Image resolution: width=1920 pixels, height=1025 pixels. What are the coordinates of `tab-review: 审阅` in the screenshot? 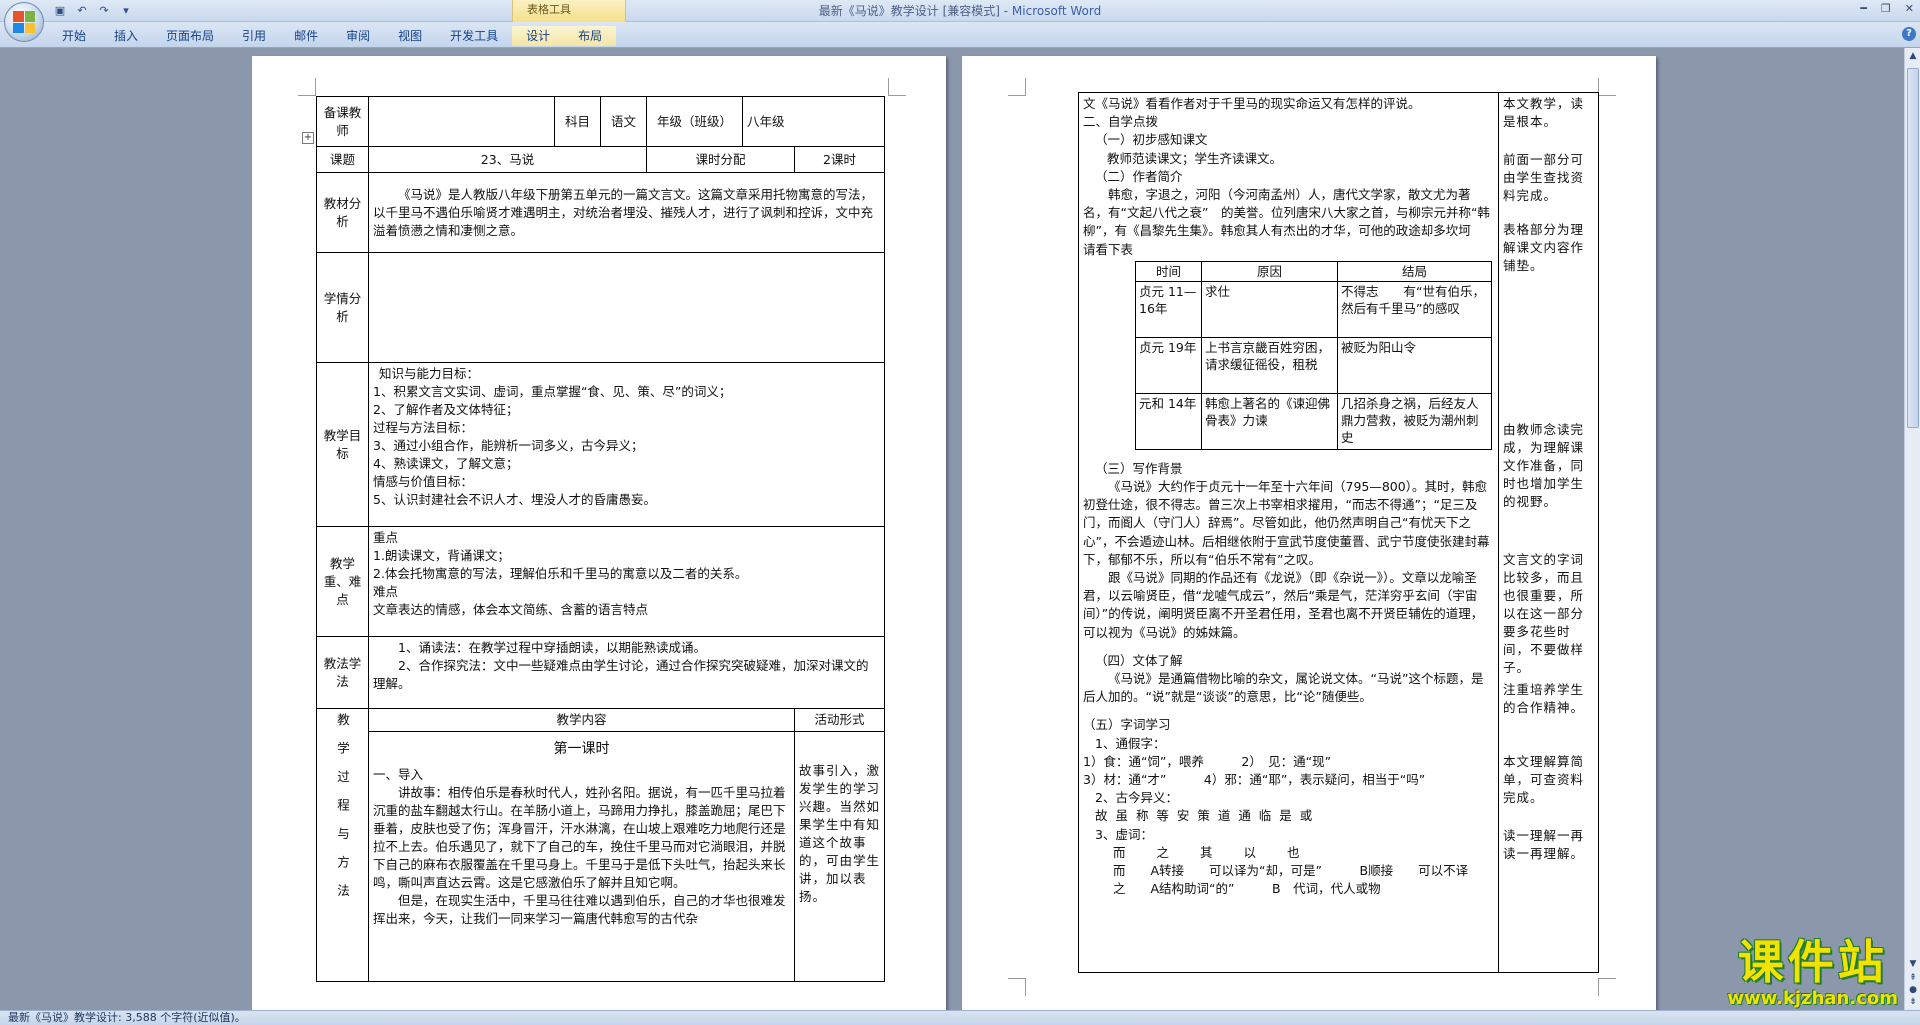 It's located at (358, 36).